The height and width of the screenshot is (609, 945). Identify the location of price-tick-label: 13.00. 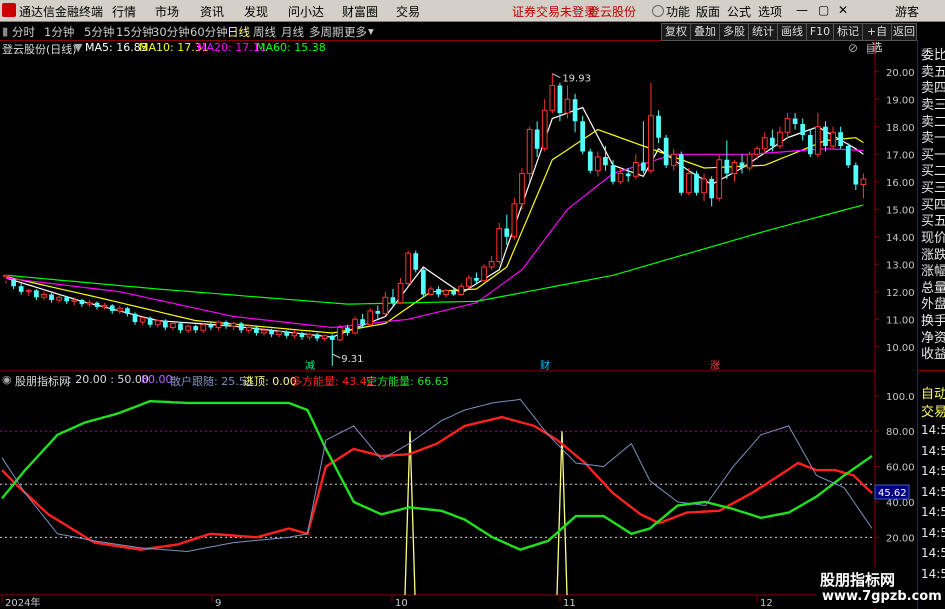
(900, 265).